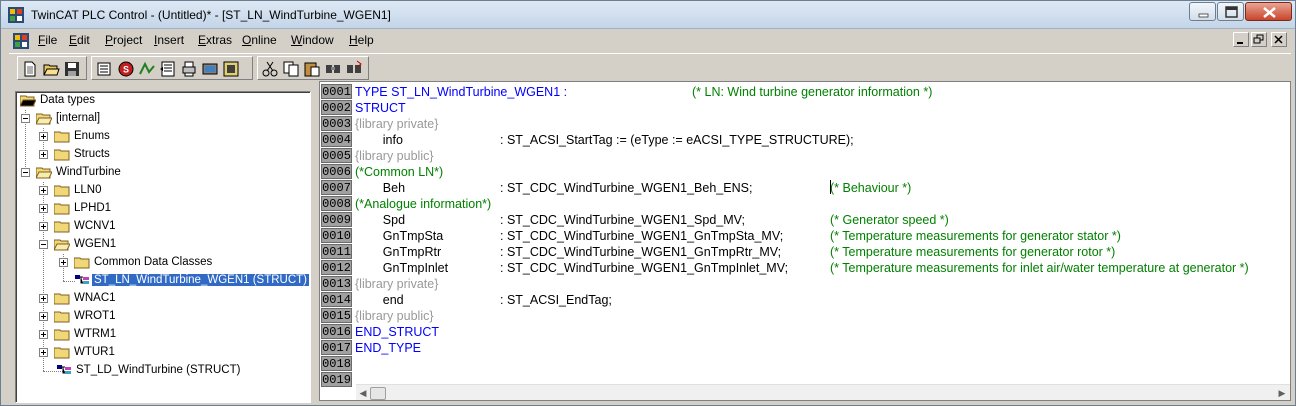  Describe the element at coordinates (123, 40) in the screenshot. I see `menu-project: Project` at that location.